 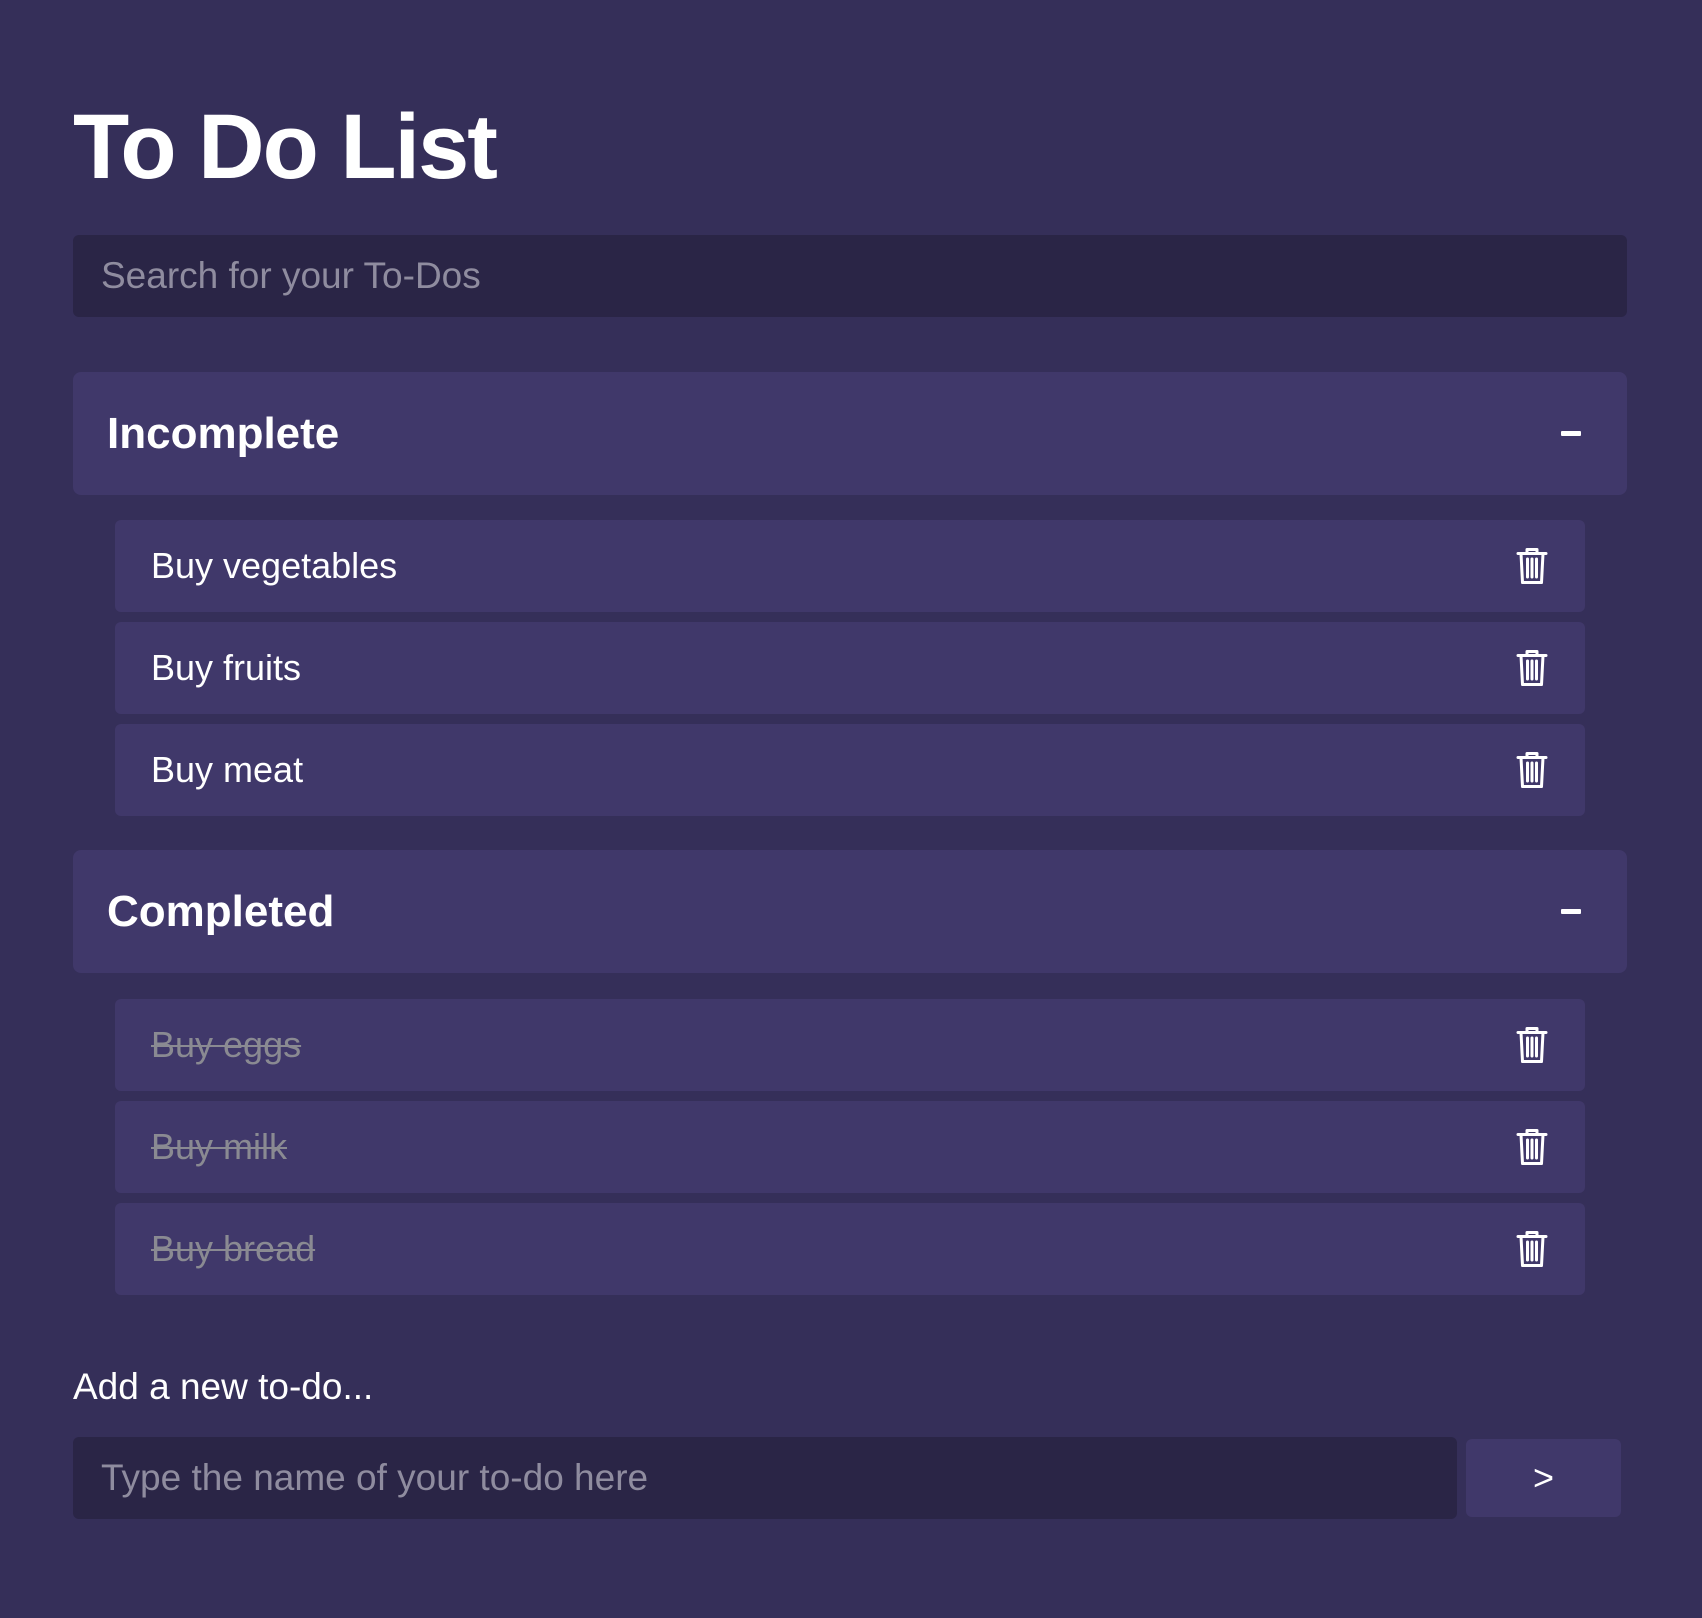 I want to click on todo-item: Buy meat, so click(x=850, y=770).